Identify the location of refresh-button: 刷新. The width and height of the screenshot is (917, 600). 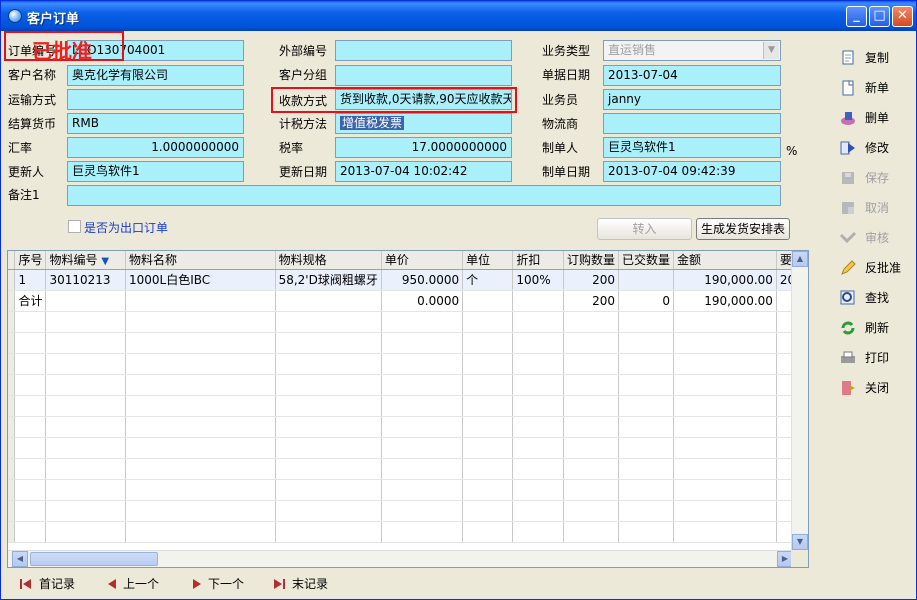
(874, 328).